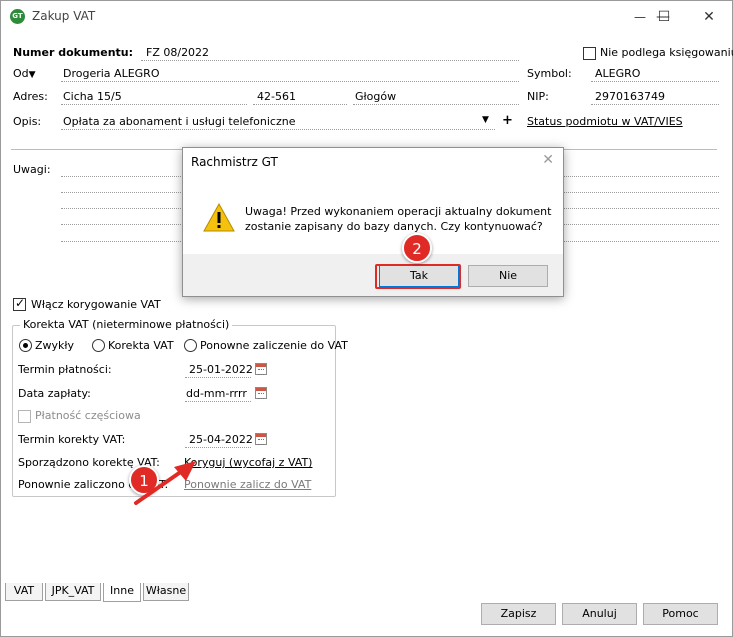  What do you see at coordinates (261, 393) in the screenshot?
I see `payment-date-calendar-icon` at bounding box center [261, 393].